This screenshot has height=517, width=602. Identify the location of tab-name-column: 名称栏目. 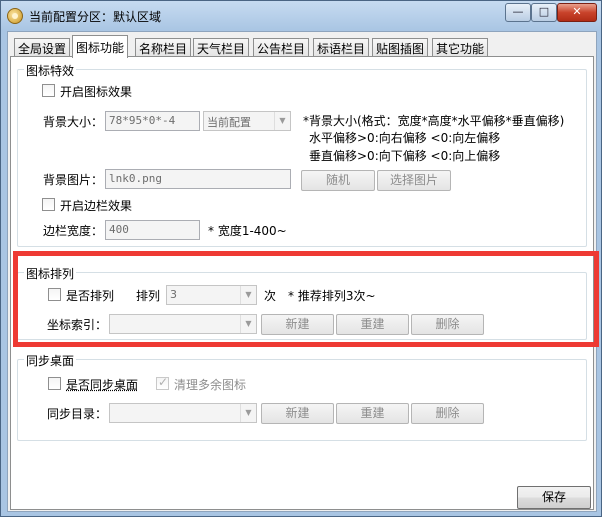
(163, 47).